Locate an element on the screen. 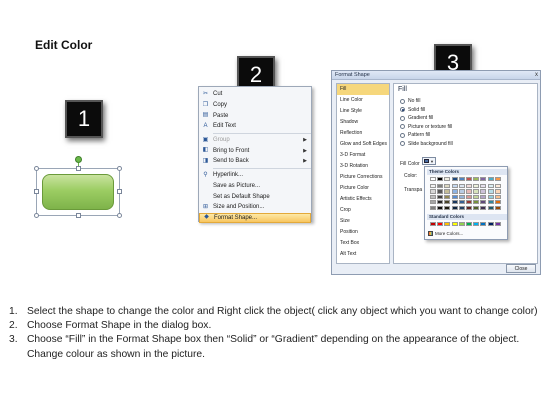 The width and height of the screenshot is (560, 420). green-rounded-rectangle is located at coordinates (78, 192).